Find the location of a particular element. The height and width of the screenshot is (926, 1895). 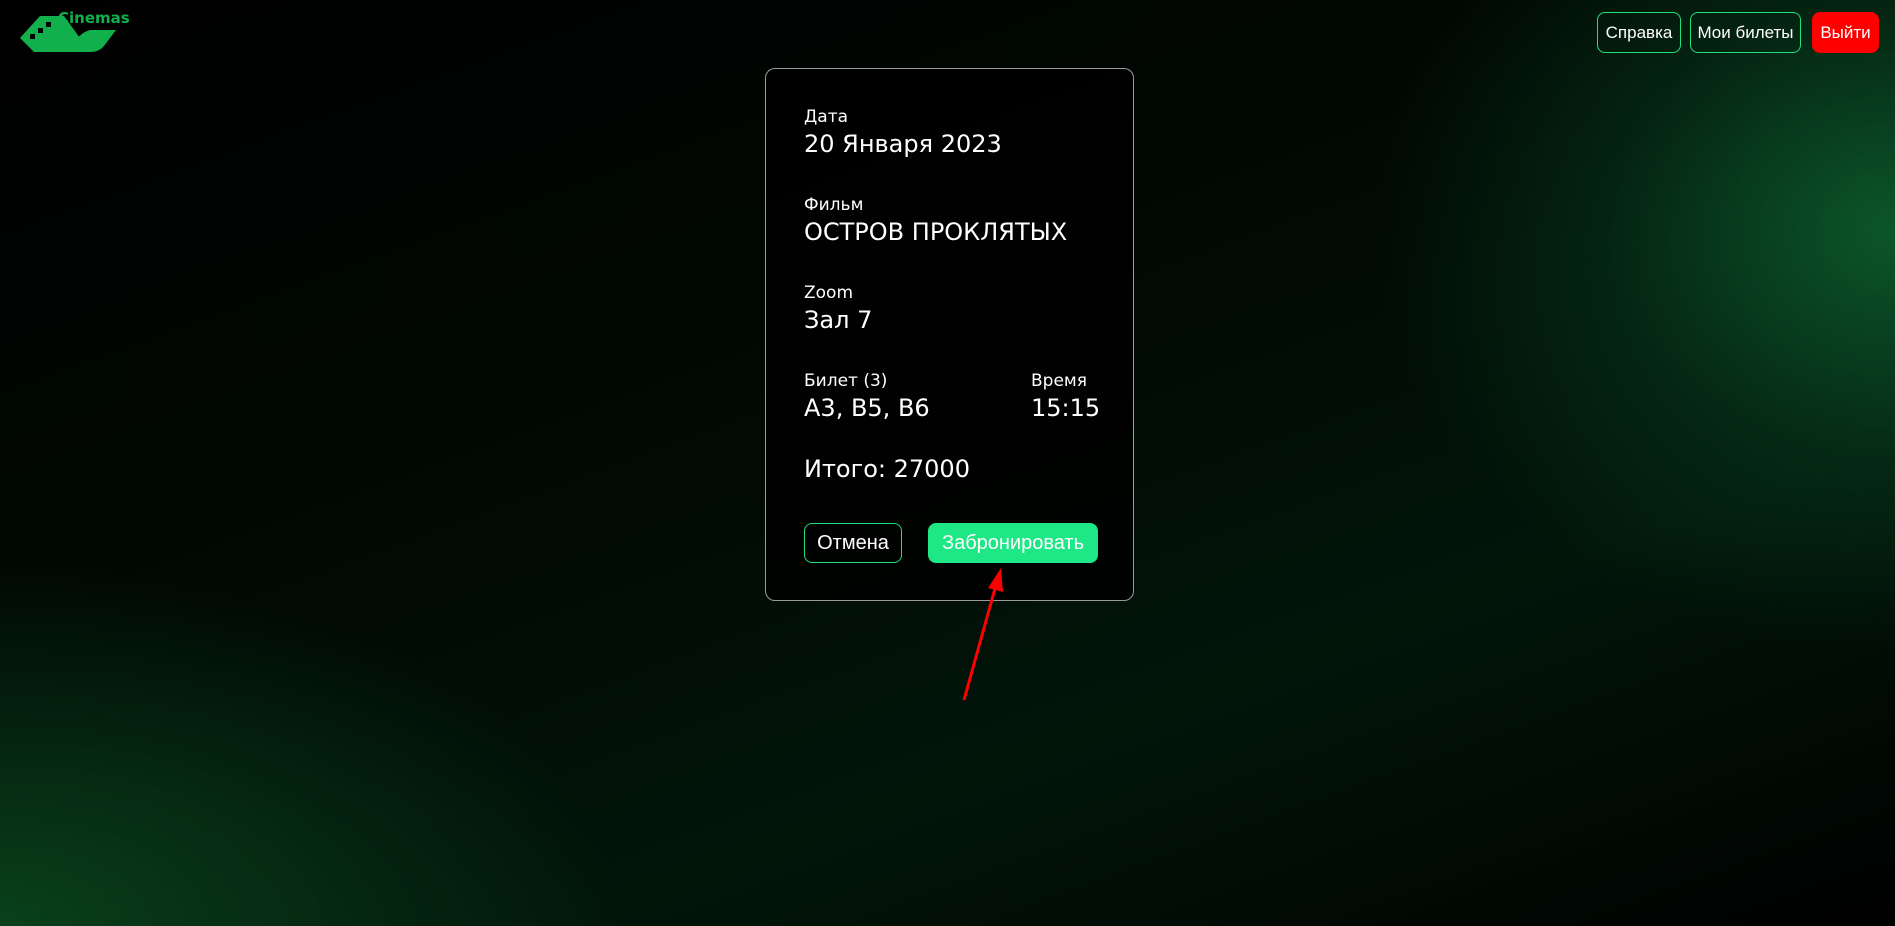

film-value: ОСТРОВ ПРОКЛЯТЫХ is located at coordinates (936, 232).